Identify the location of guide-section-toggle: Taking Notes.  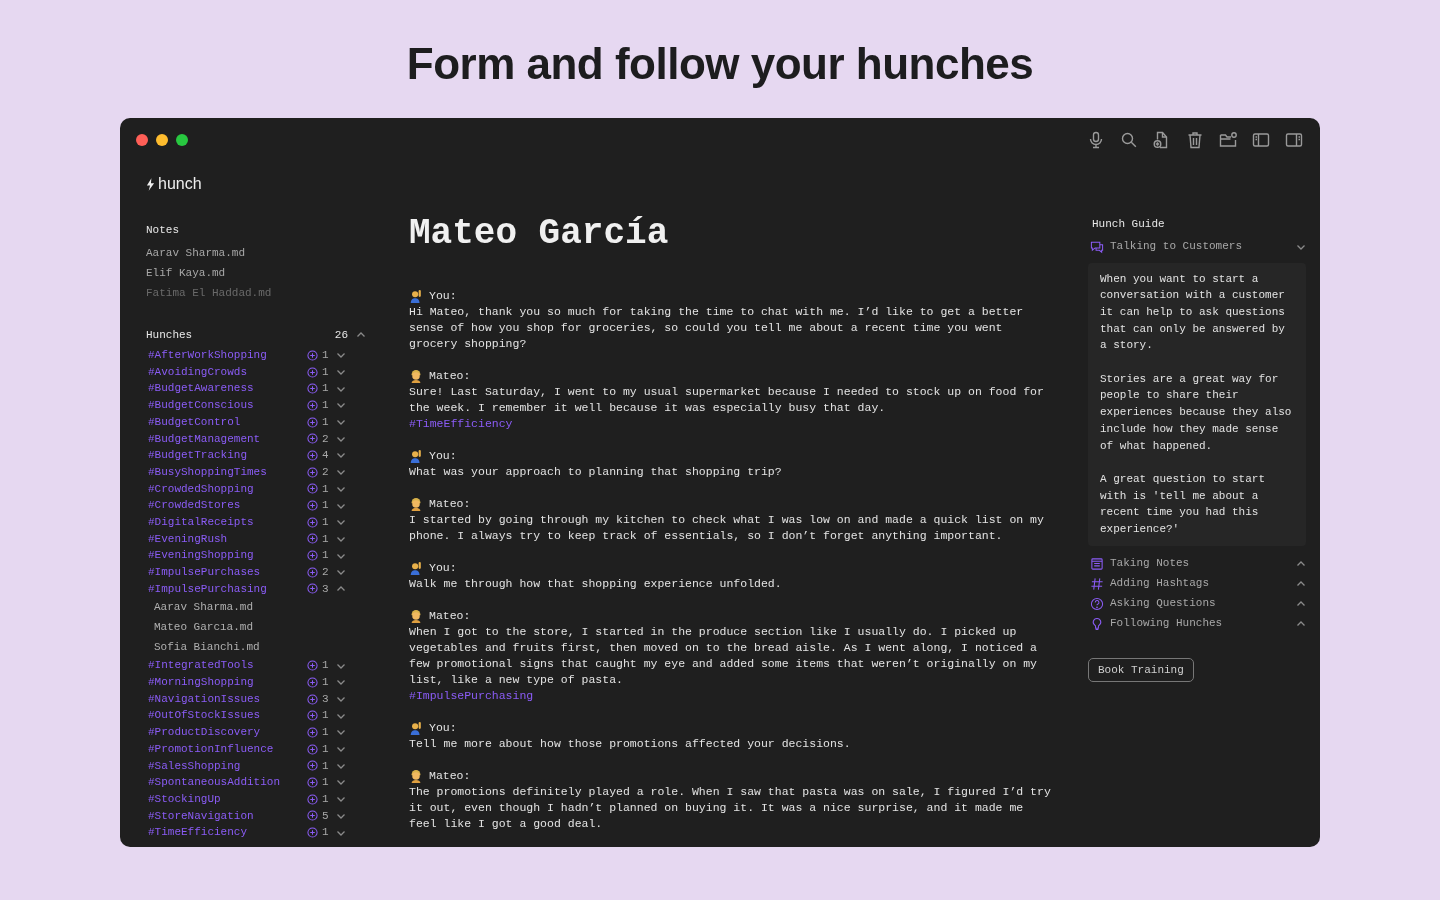
(1197, 563).